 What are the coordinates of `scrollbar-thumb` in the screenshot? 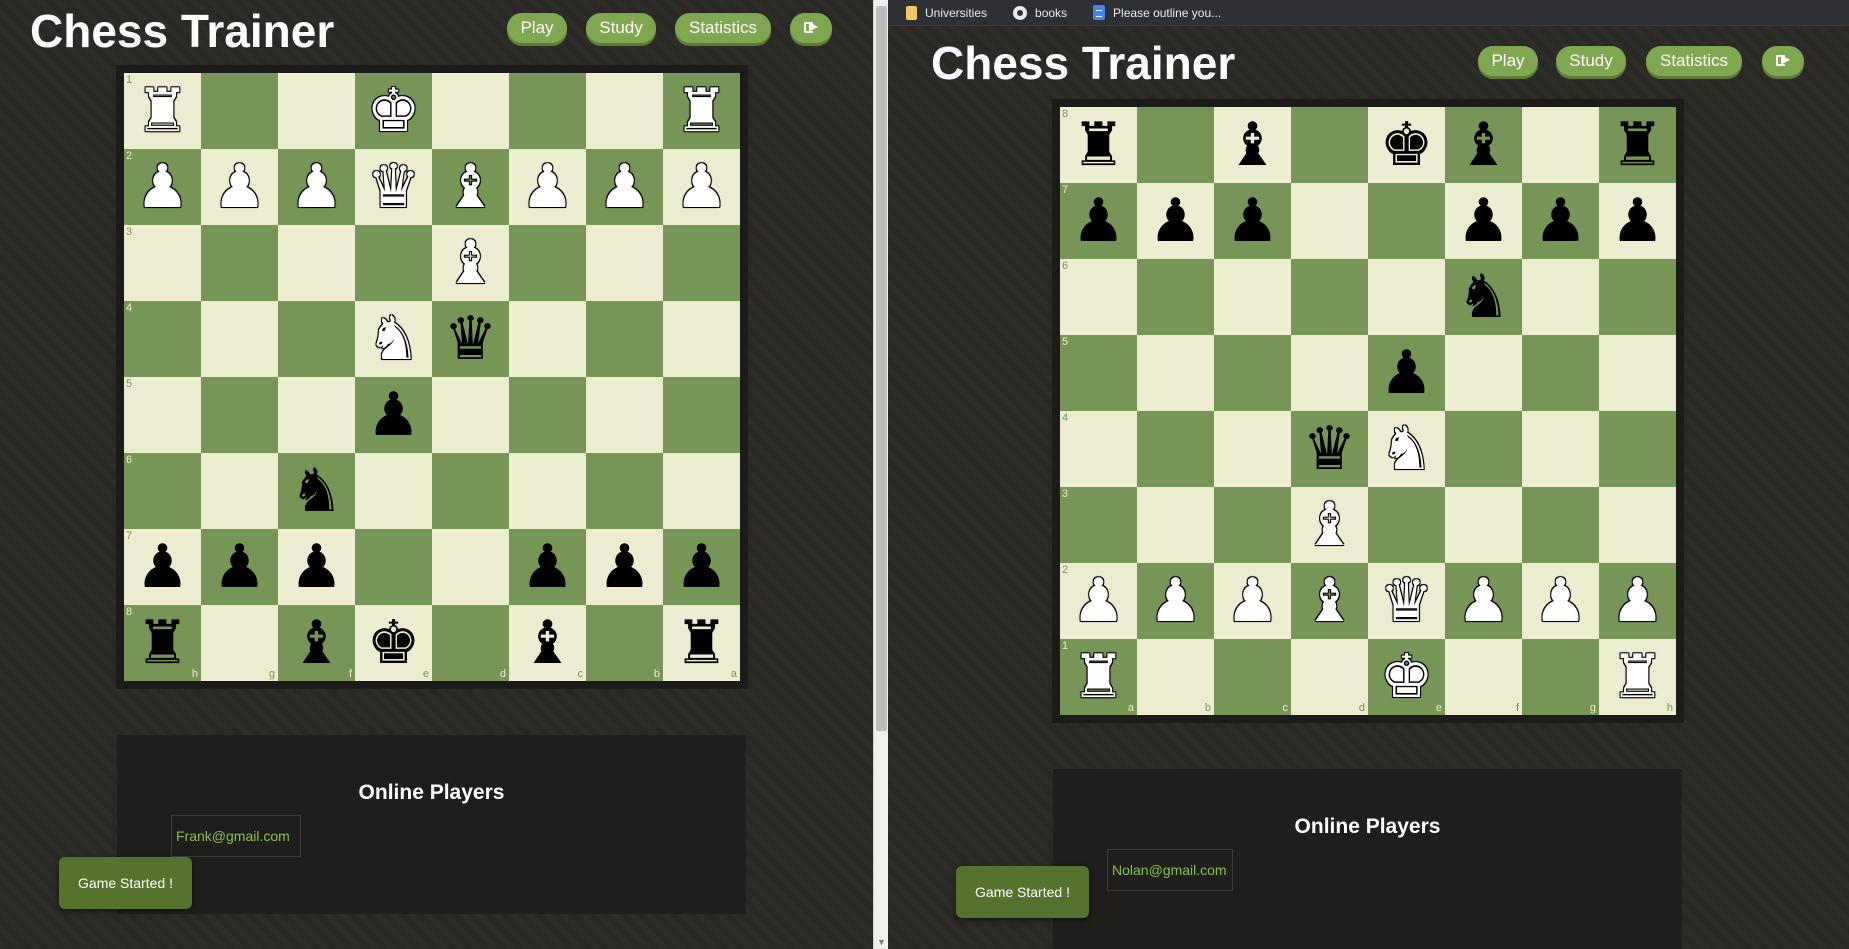 It's located at (881, 368).